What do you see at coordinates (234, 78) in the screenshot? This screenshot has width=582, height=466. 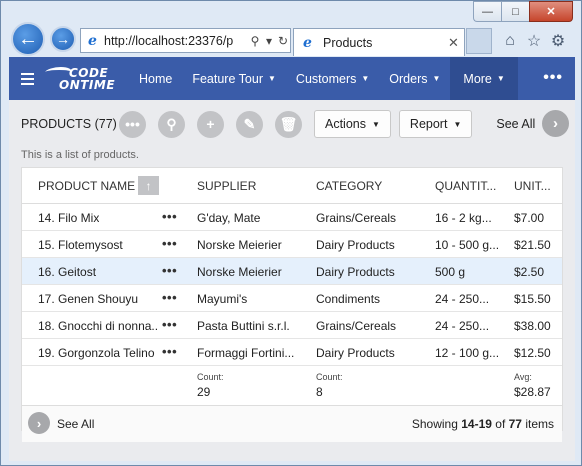 I see `nav-feature-tour: Feature Tour ▼` at bounding box center [234, 78].